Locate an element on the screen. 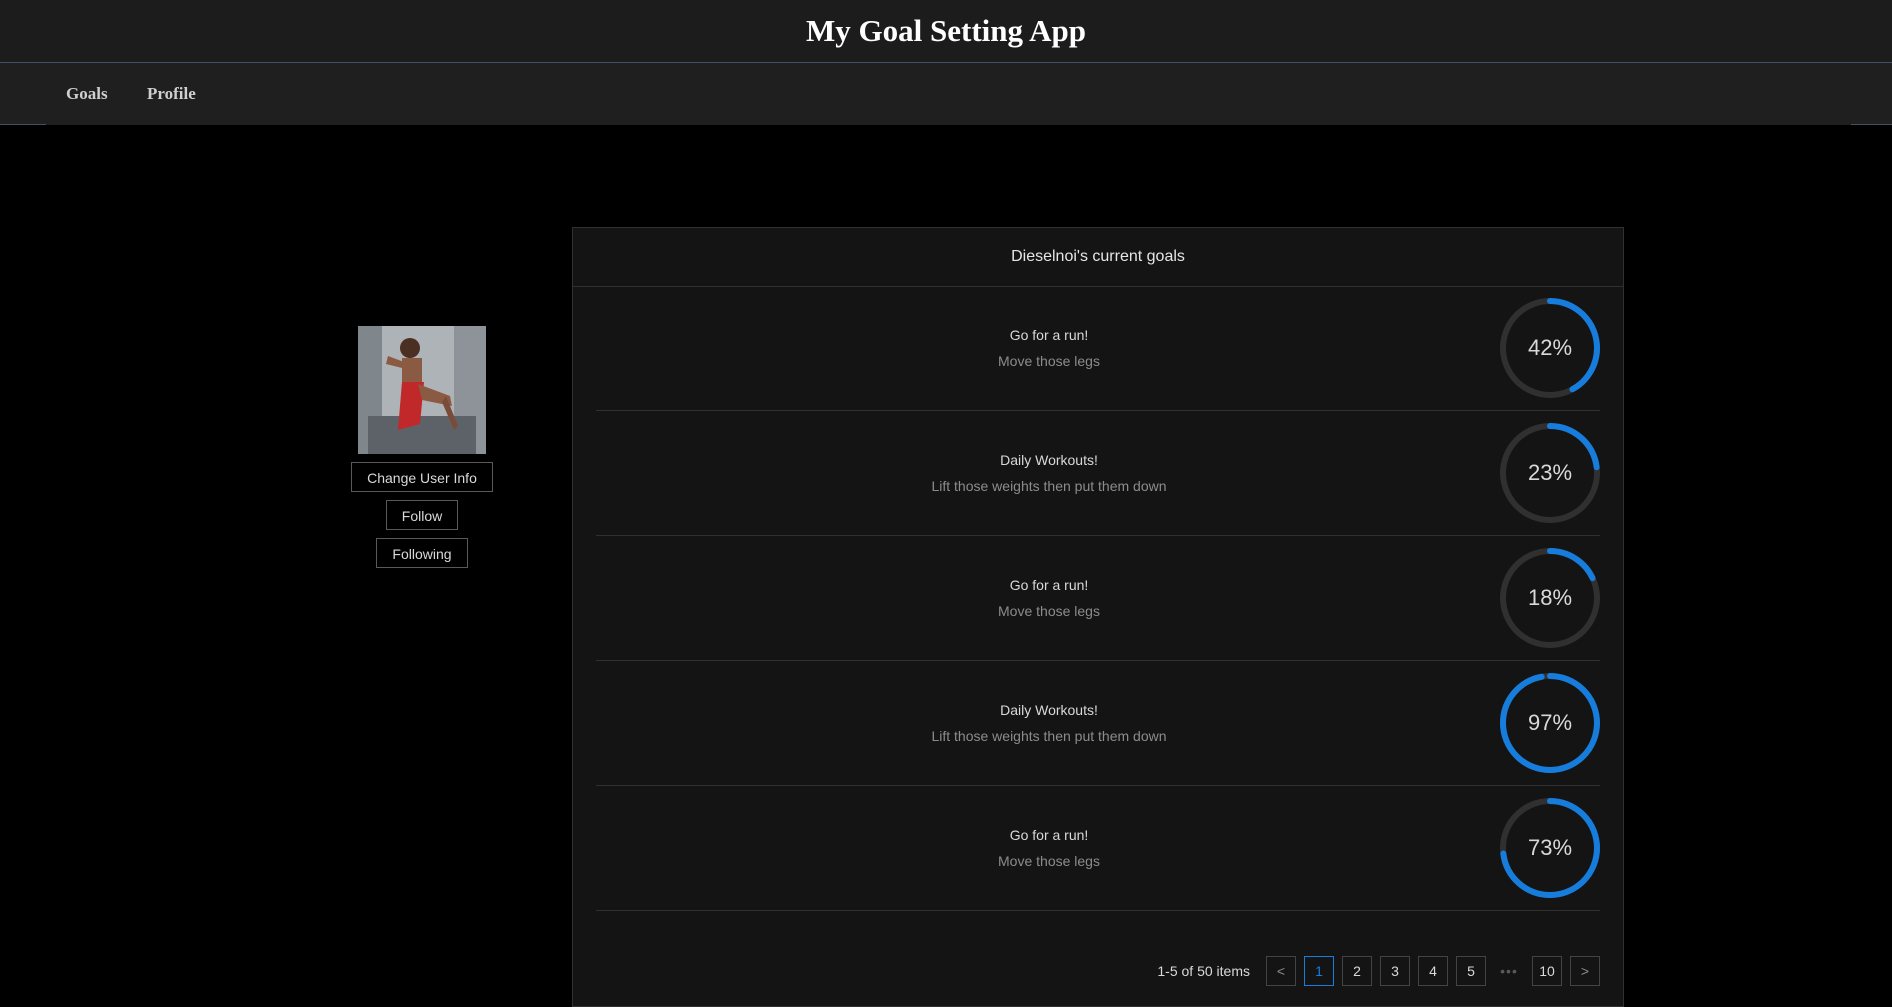 The height and width of the screenshot is (1007, 1892). following-button: Following is located at coordinates (422, 553).